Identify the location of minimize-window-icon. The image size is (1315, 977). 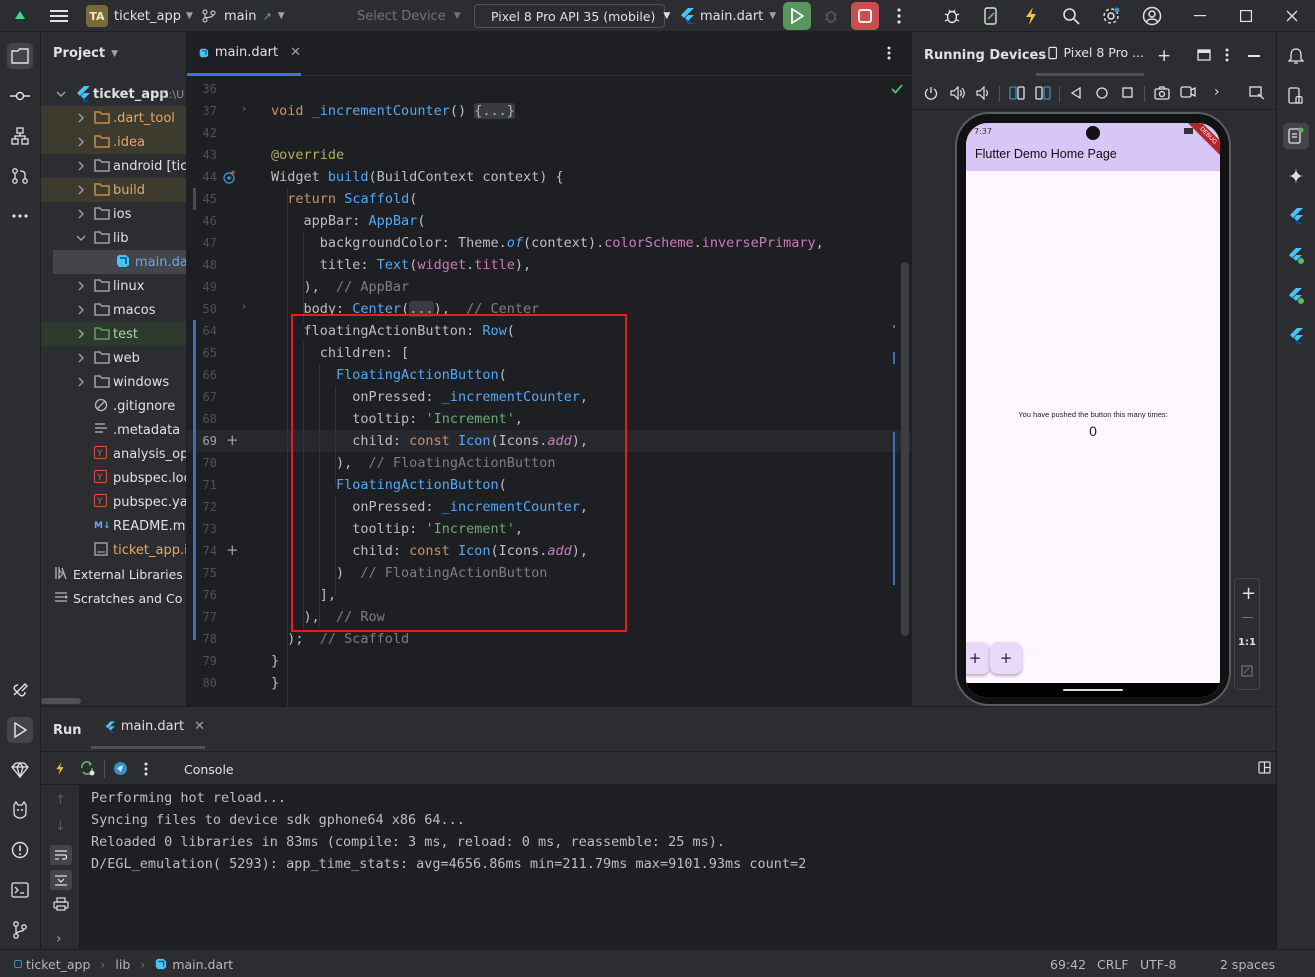
(1200, 16).